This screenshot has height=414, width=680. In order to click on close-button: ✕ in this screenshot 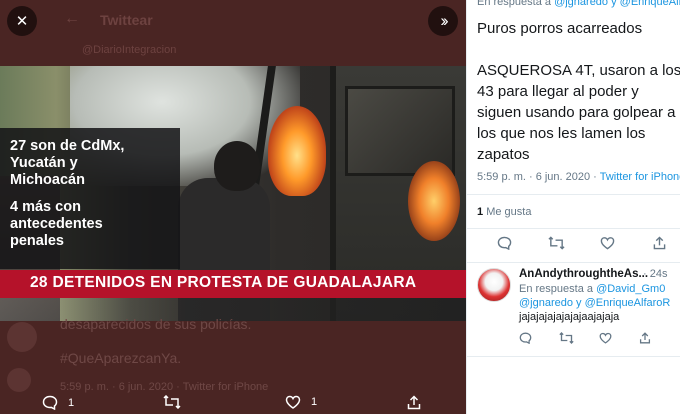, I will do `click(22, 21)`.